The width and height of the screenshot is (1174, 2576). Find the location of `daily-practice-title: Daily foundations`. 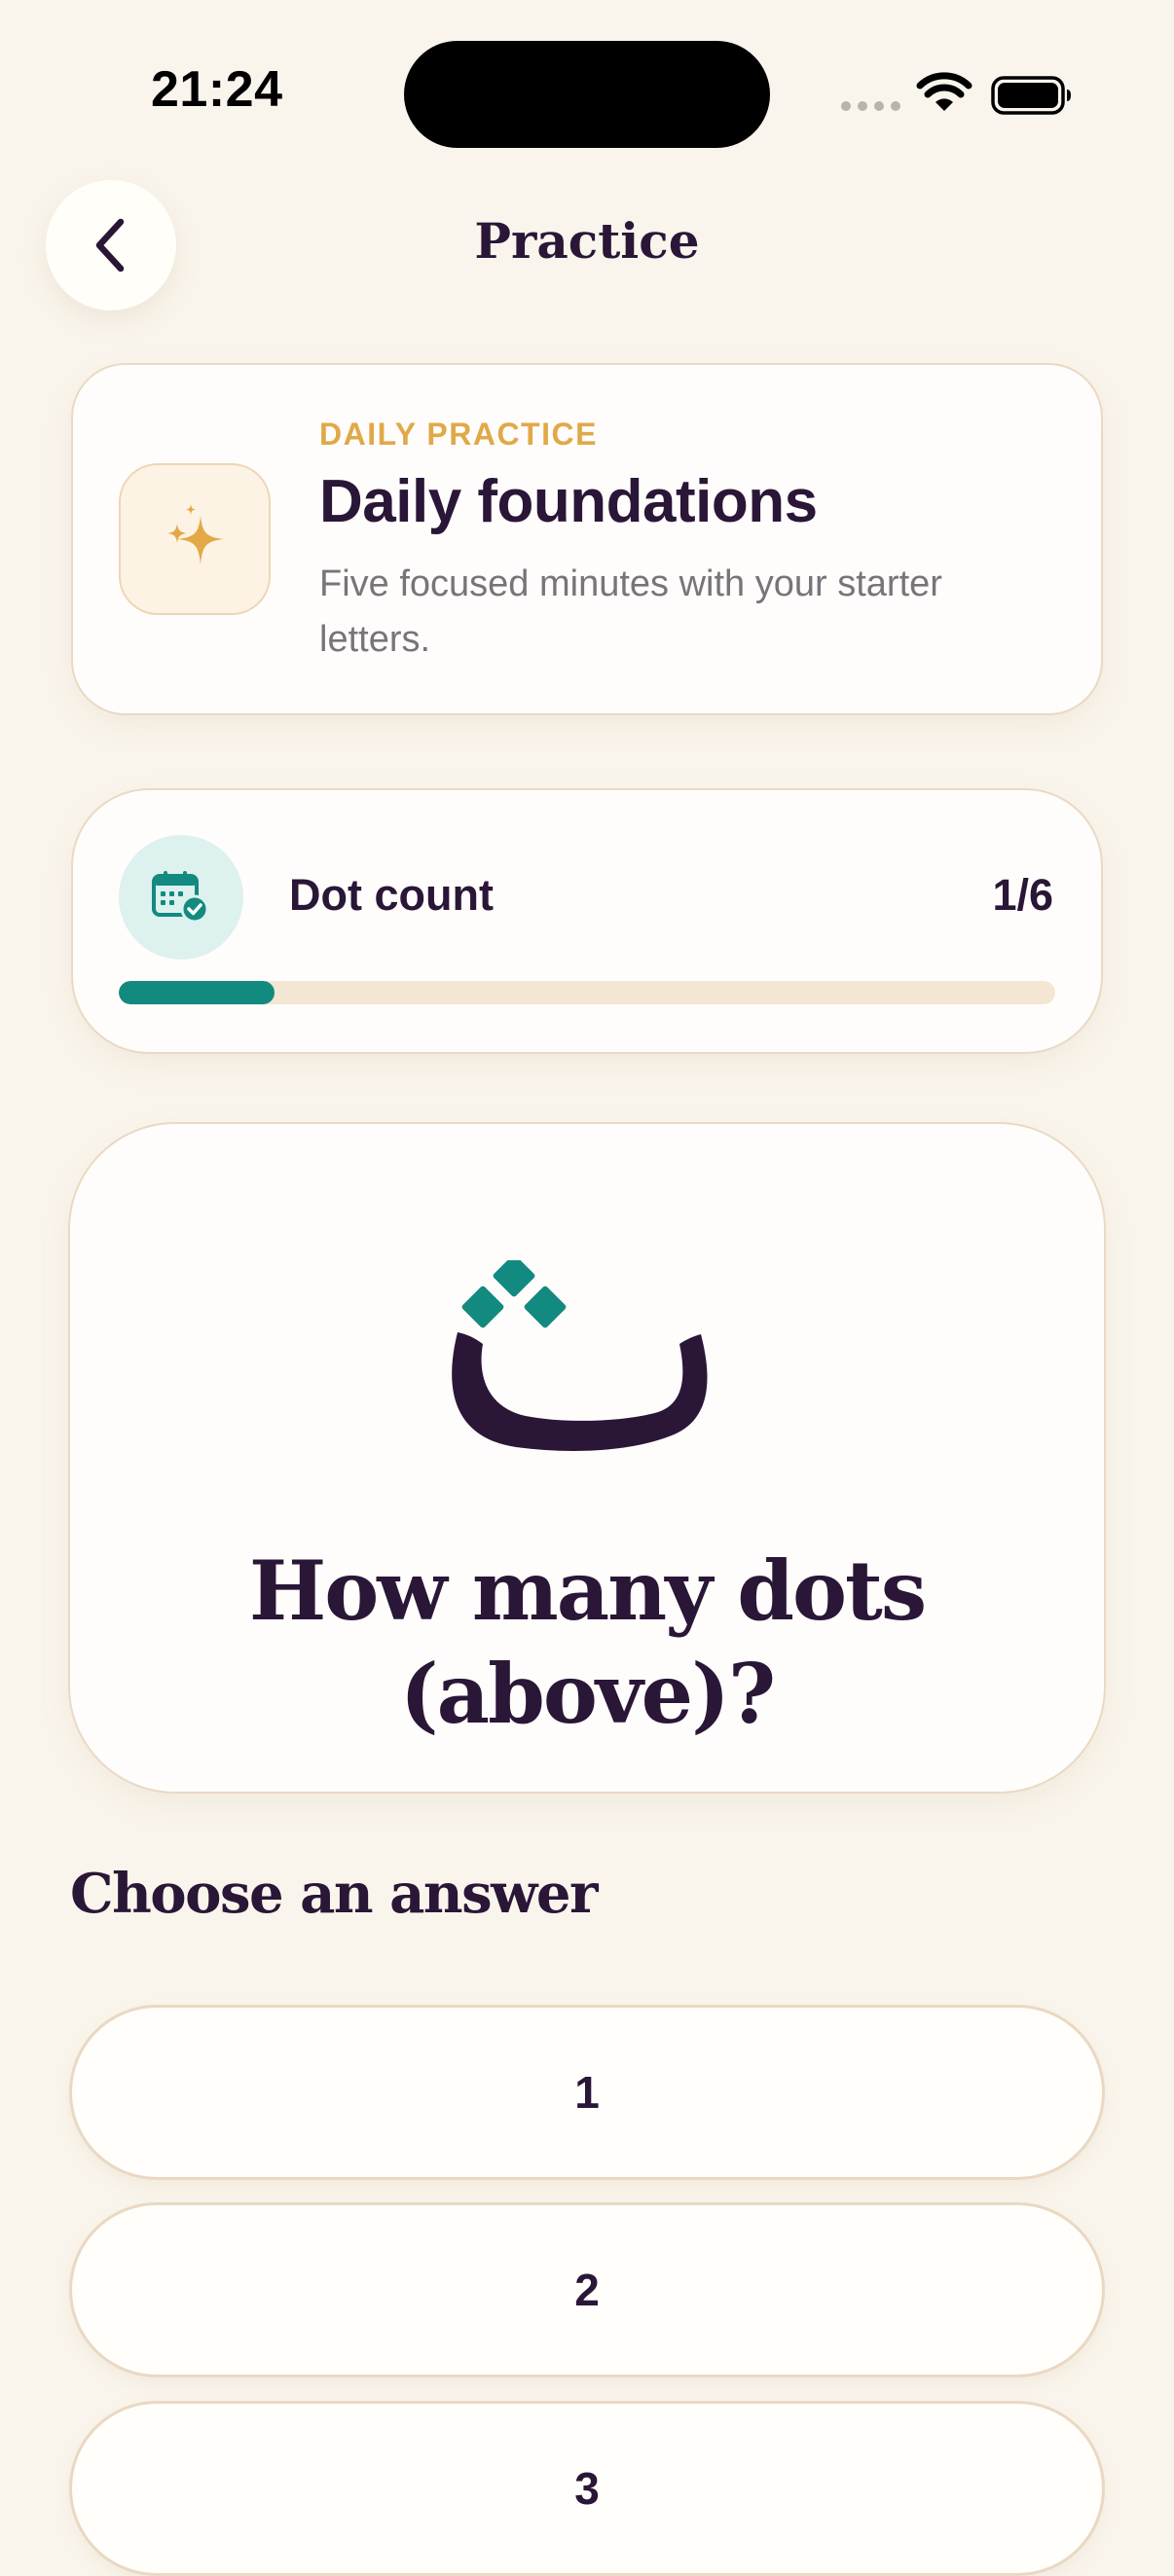

daily-practice-title: Daily foundations is located at coordinates (568, 501).